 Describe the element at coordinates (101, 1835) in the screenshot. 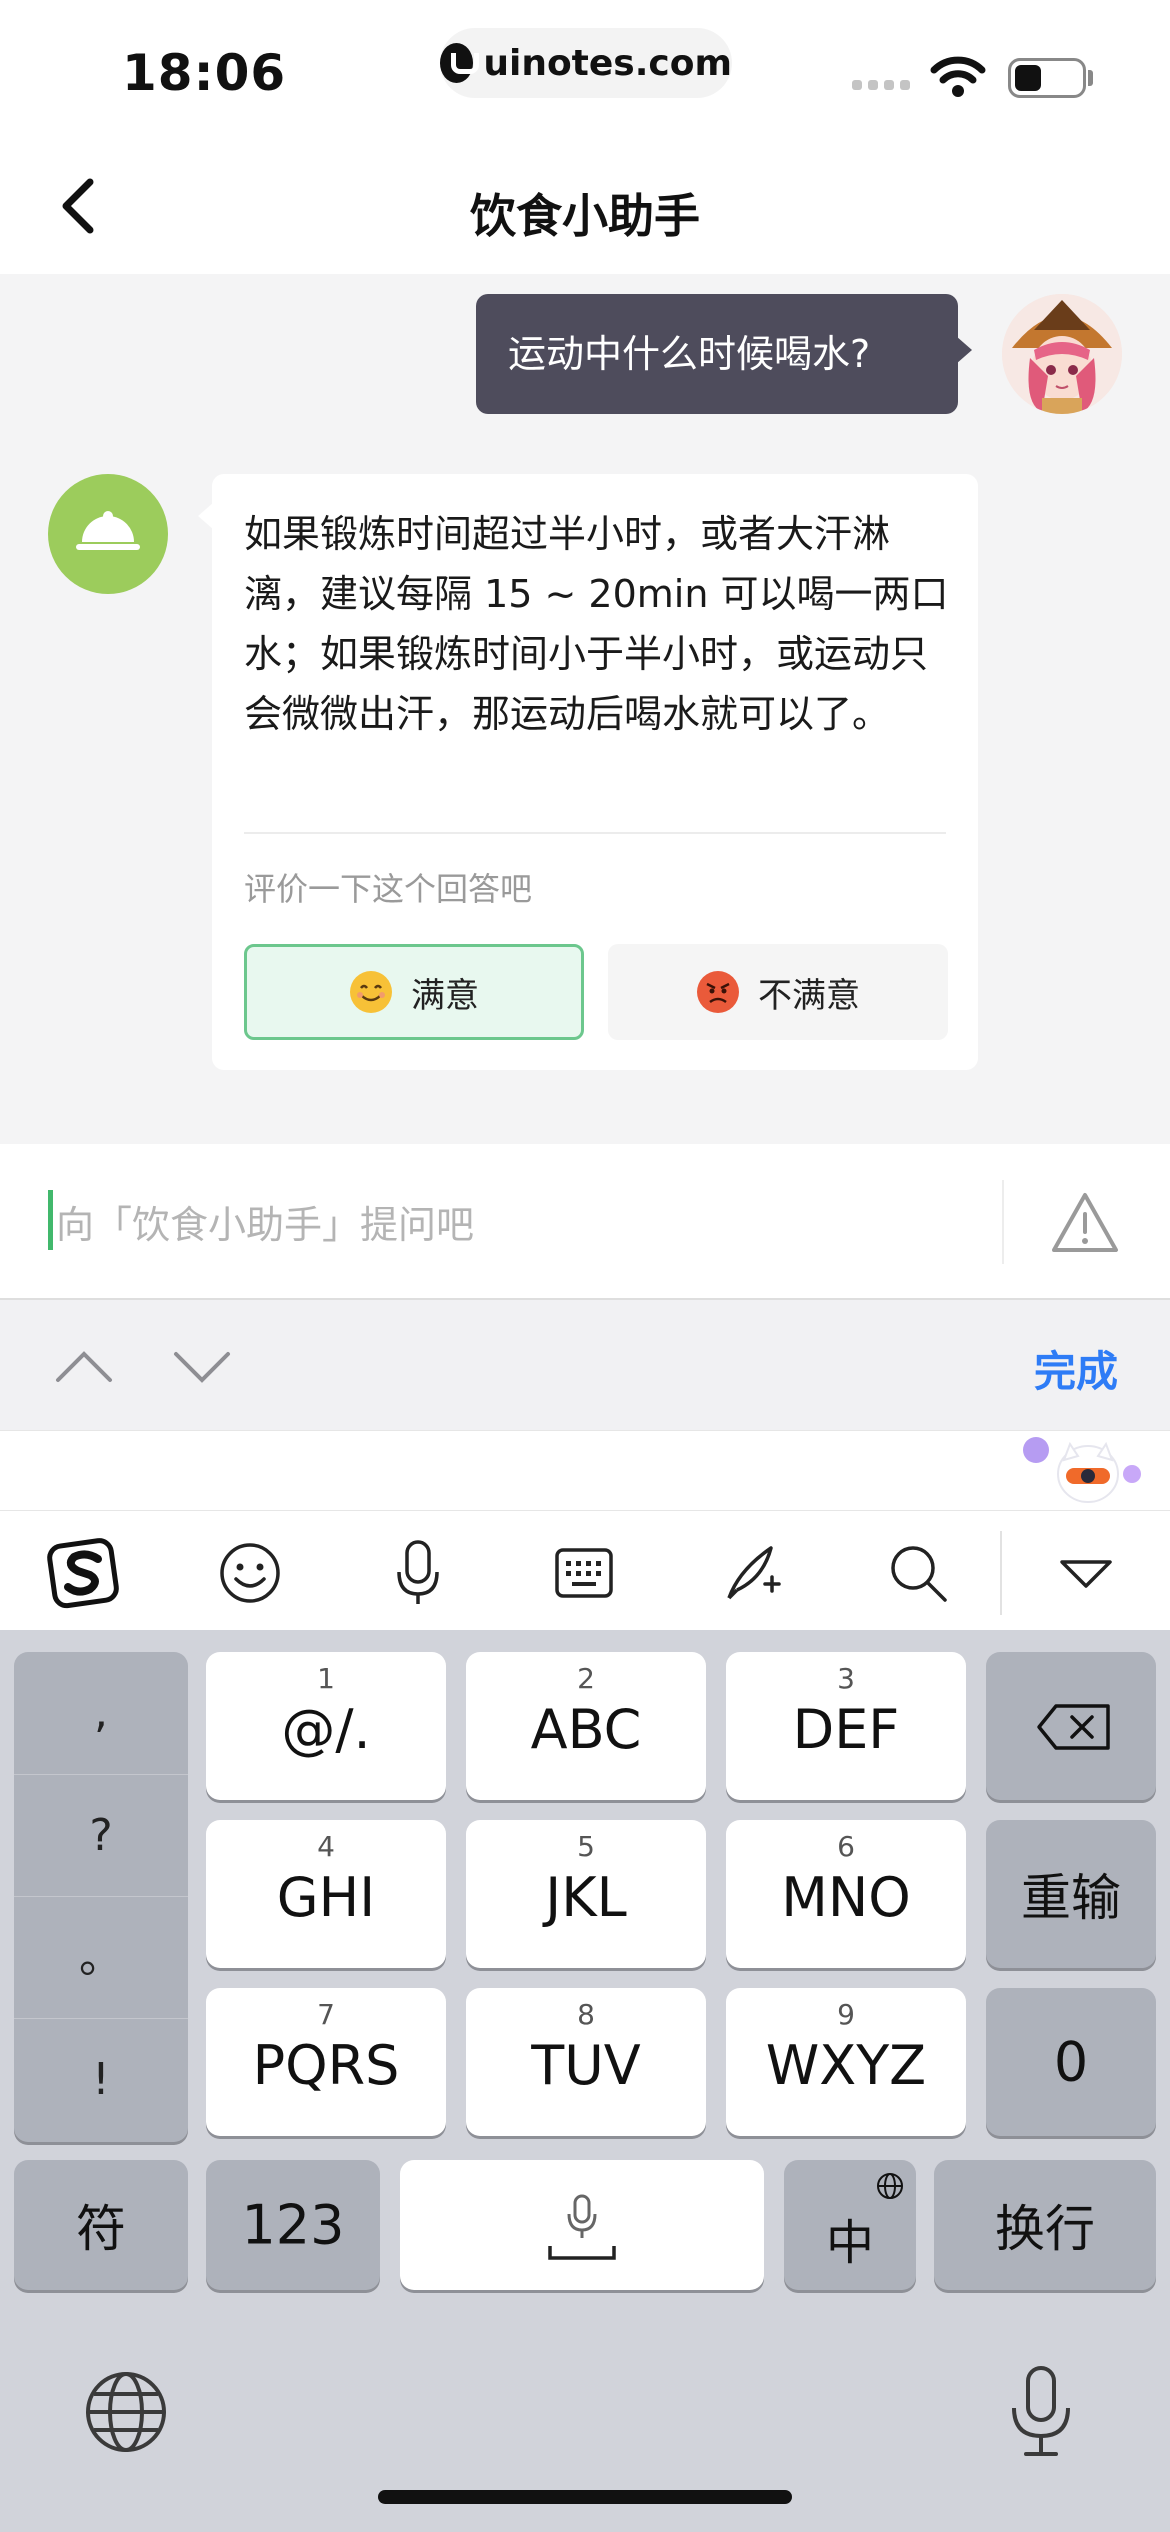

I see `punct-key: ?` at that location.